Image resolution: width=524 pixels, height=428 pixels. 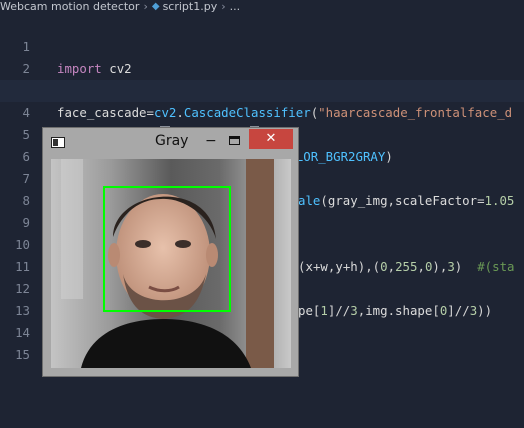 I want to click on maximize-icon, so click(x=234, y=140).